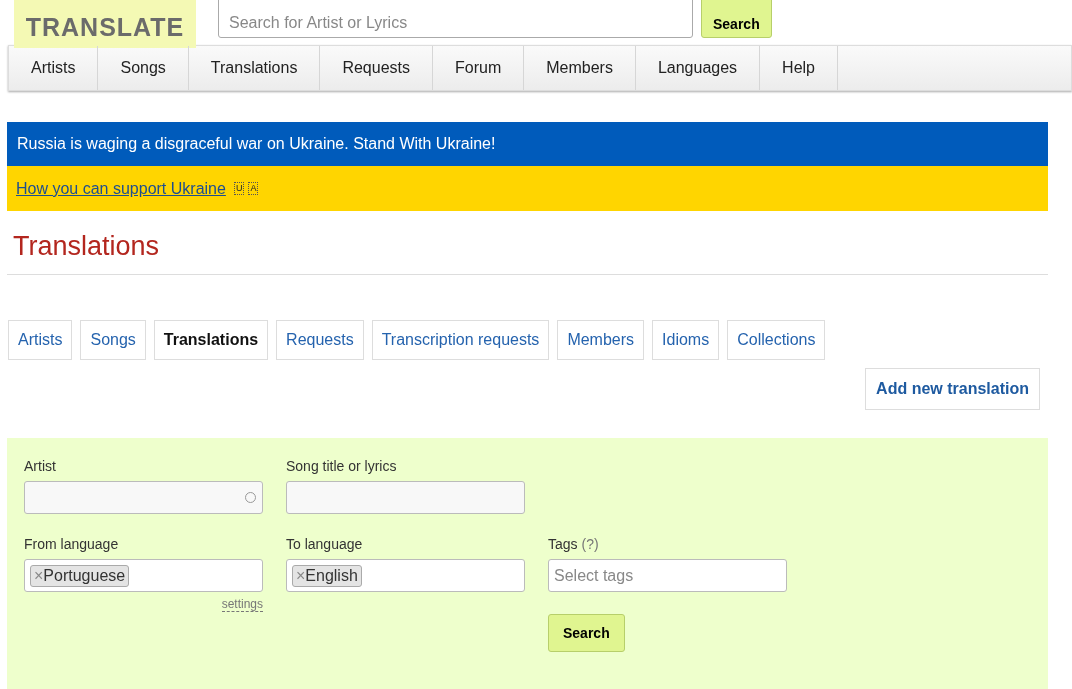 The image size is (1072, 689). What do you see at coordinates (479, 68) in the screenshot?
I see `nav-item: Forum` at bounding box center [479, 68].